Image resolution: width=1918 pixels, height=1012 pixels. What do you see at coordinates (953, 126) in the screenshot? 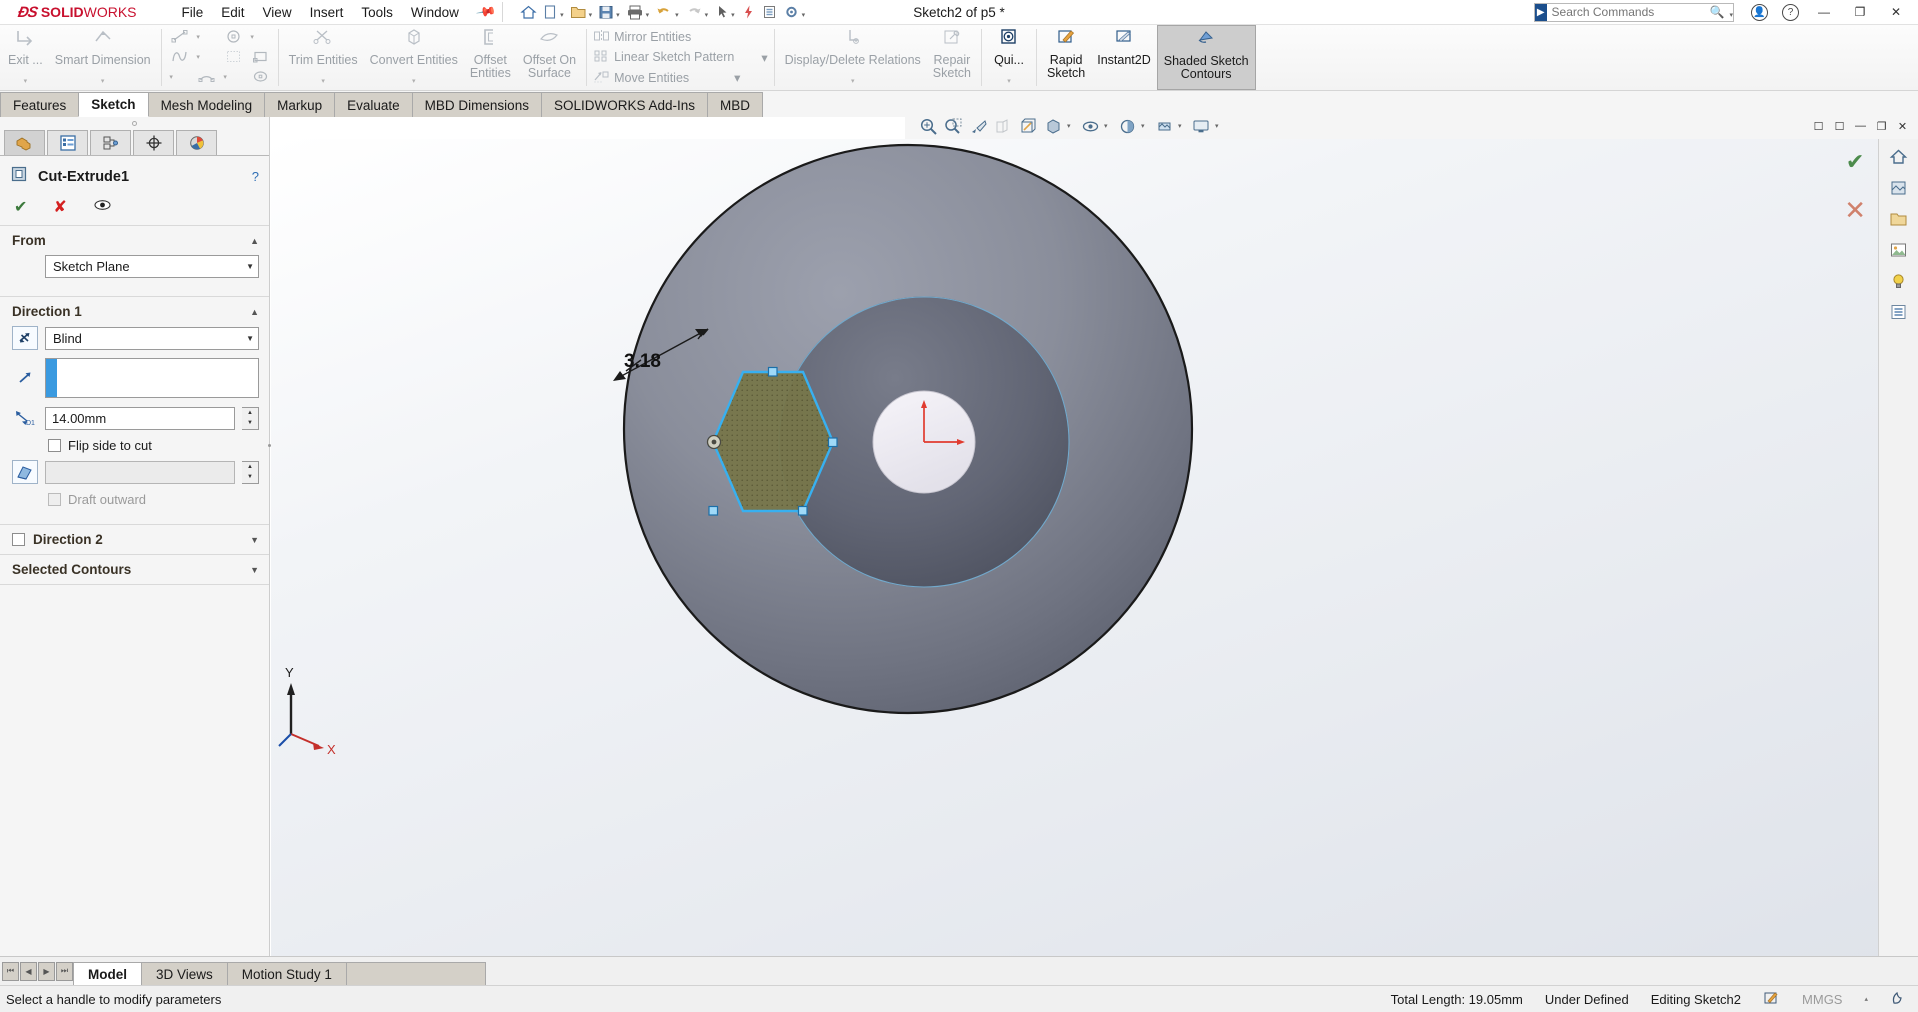
I see `zoom-to-area-icon` at bounding box center [953, 126].